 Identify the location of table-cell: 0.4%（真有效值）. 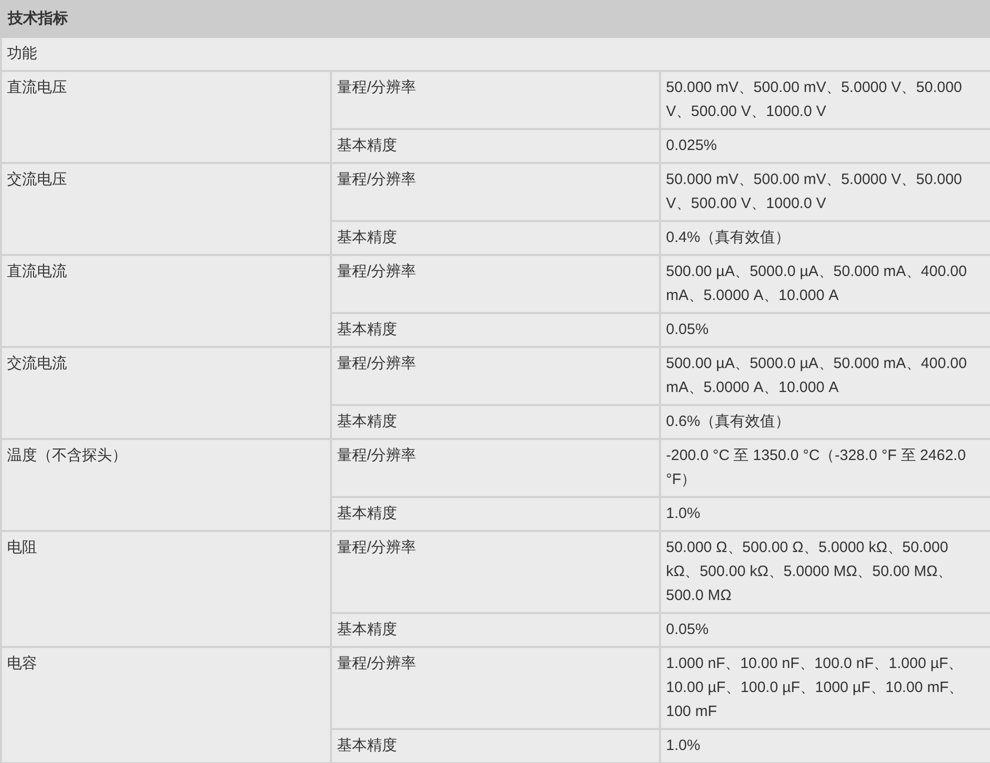
(825, 238).